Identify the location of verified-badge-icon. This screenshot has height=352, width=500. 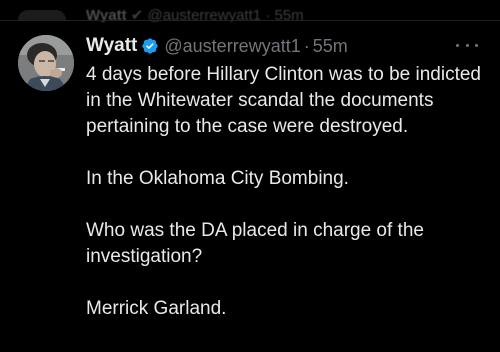
(150, 46).